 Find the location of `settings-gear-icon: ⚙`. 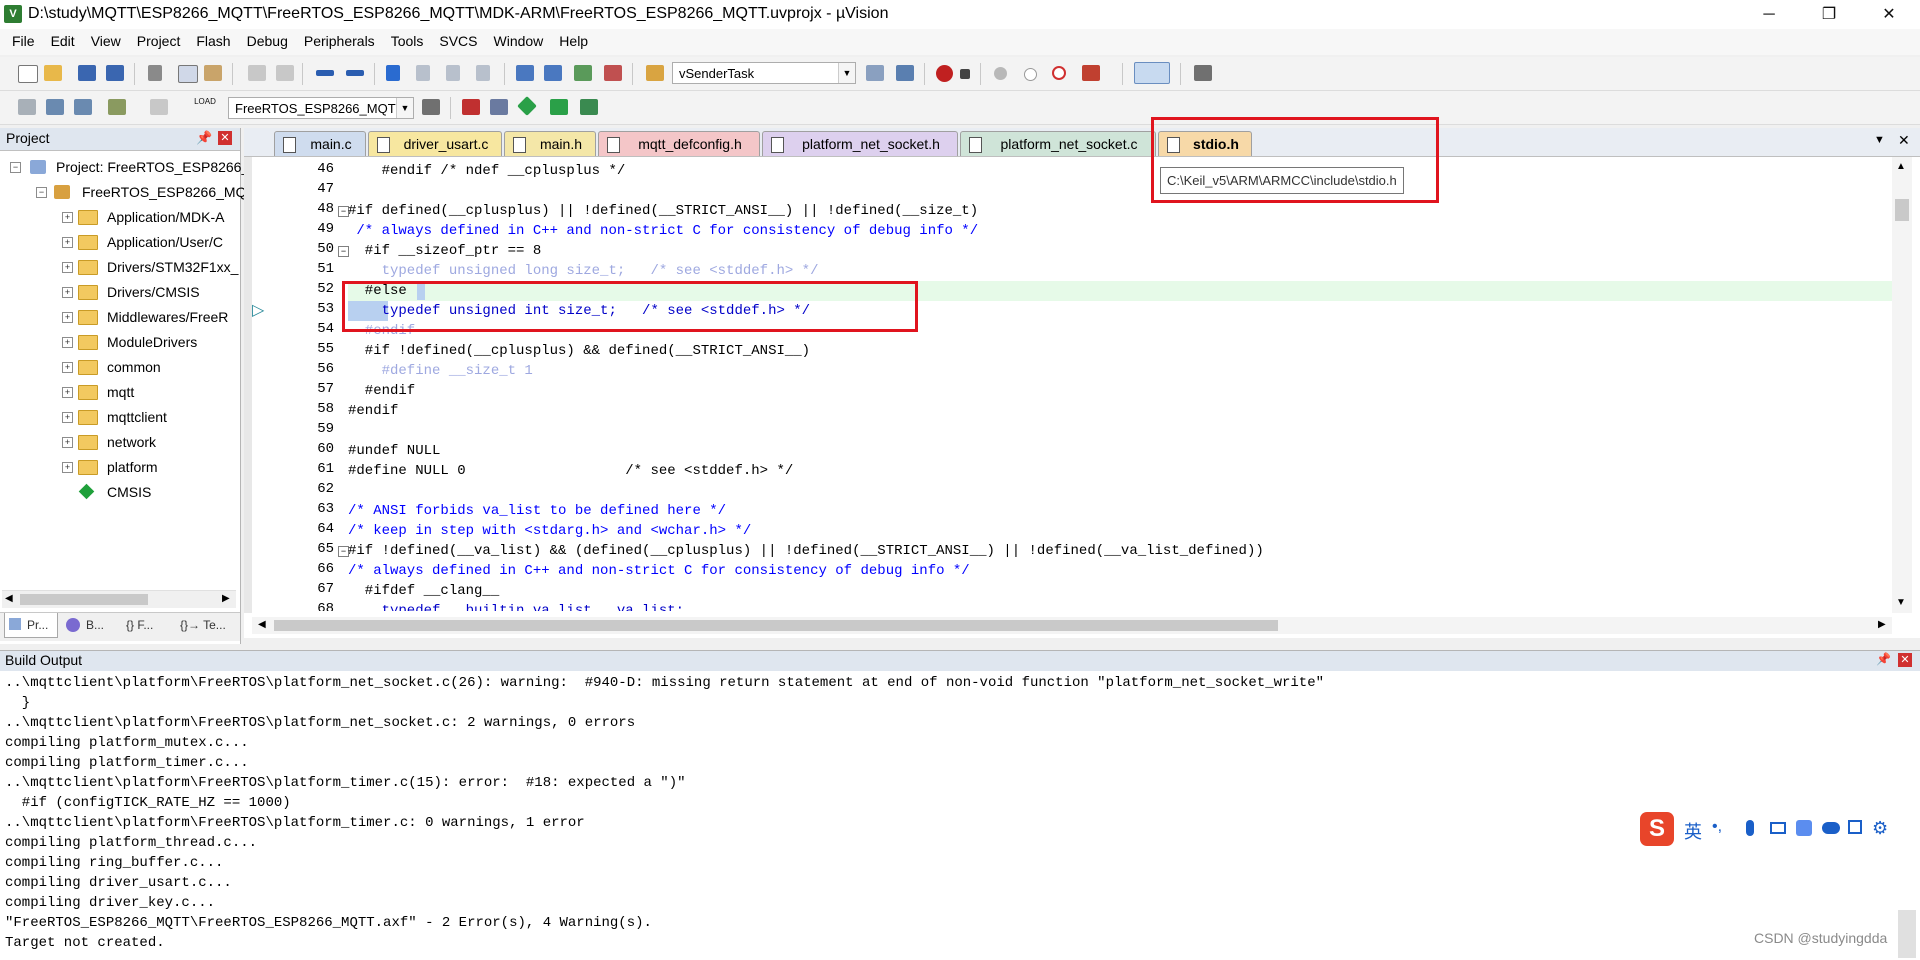

settings-gear-icon: ⚙ is located at coordinates (1880, 828).